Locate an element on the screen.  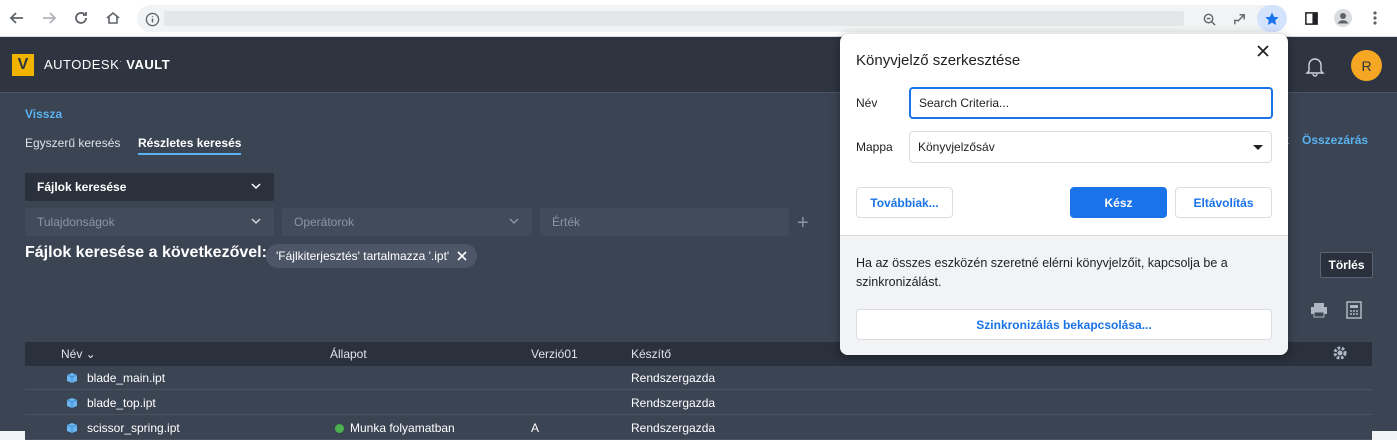
row-status: Munka folyamatban is located at coordinates (402, 428).